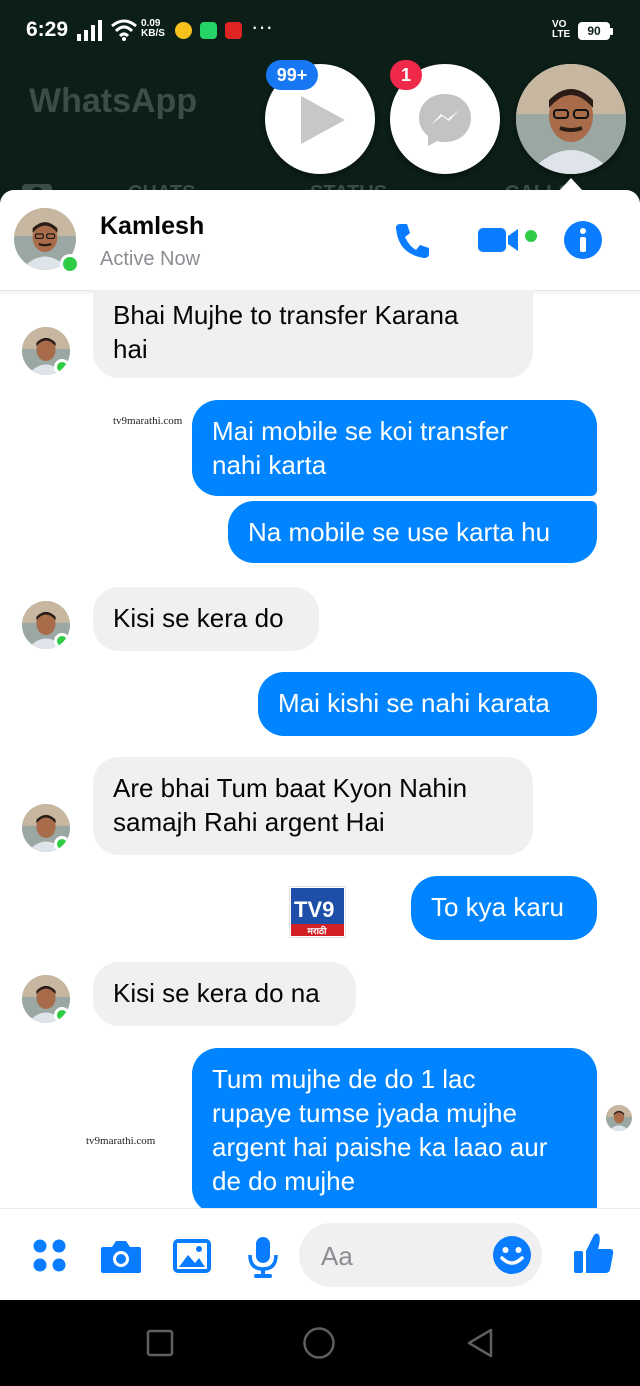  Describe the element at coordinates (497, 907) in the screenshot. I see `message-line: To kya karu` at that location.